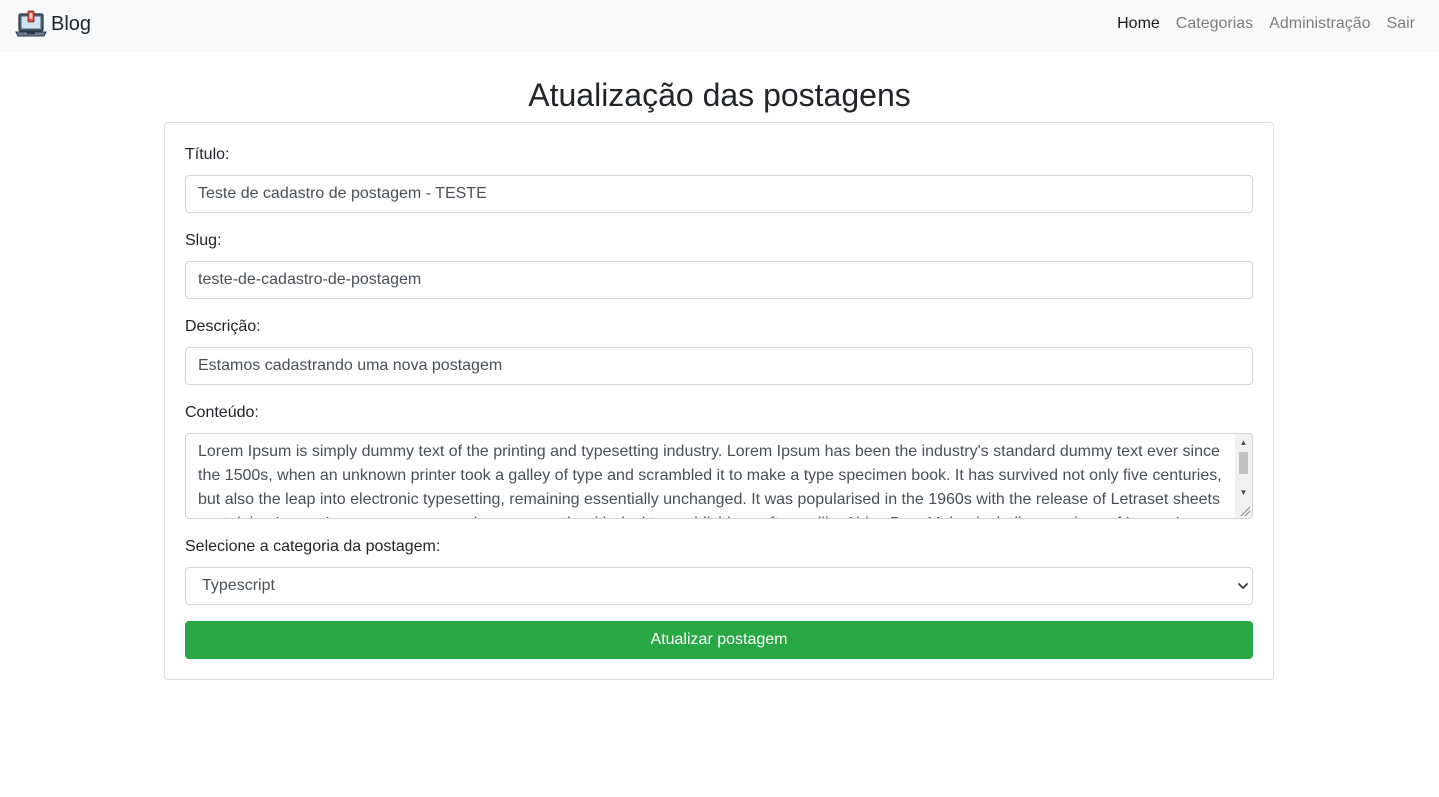  Describe the element at coordinates (1319, 24) in the screenshot. I see `nav-administracao: Administração` at that location.